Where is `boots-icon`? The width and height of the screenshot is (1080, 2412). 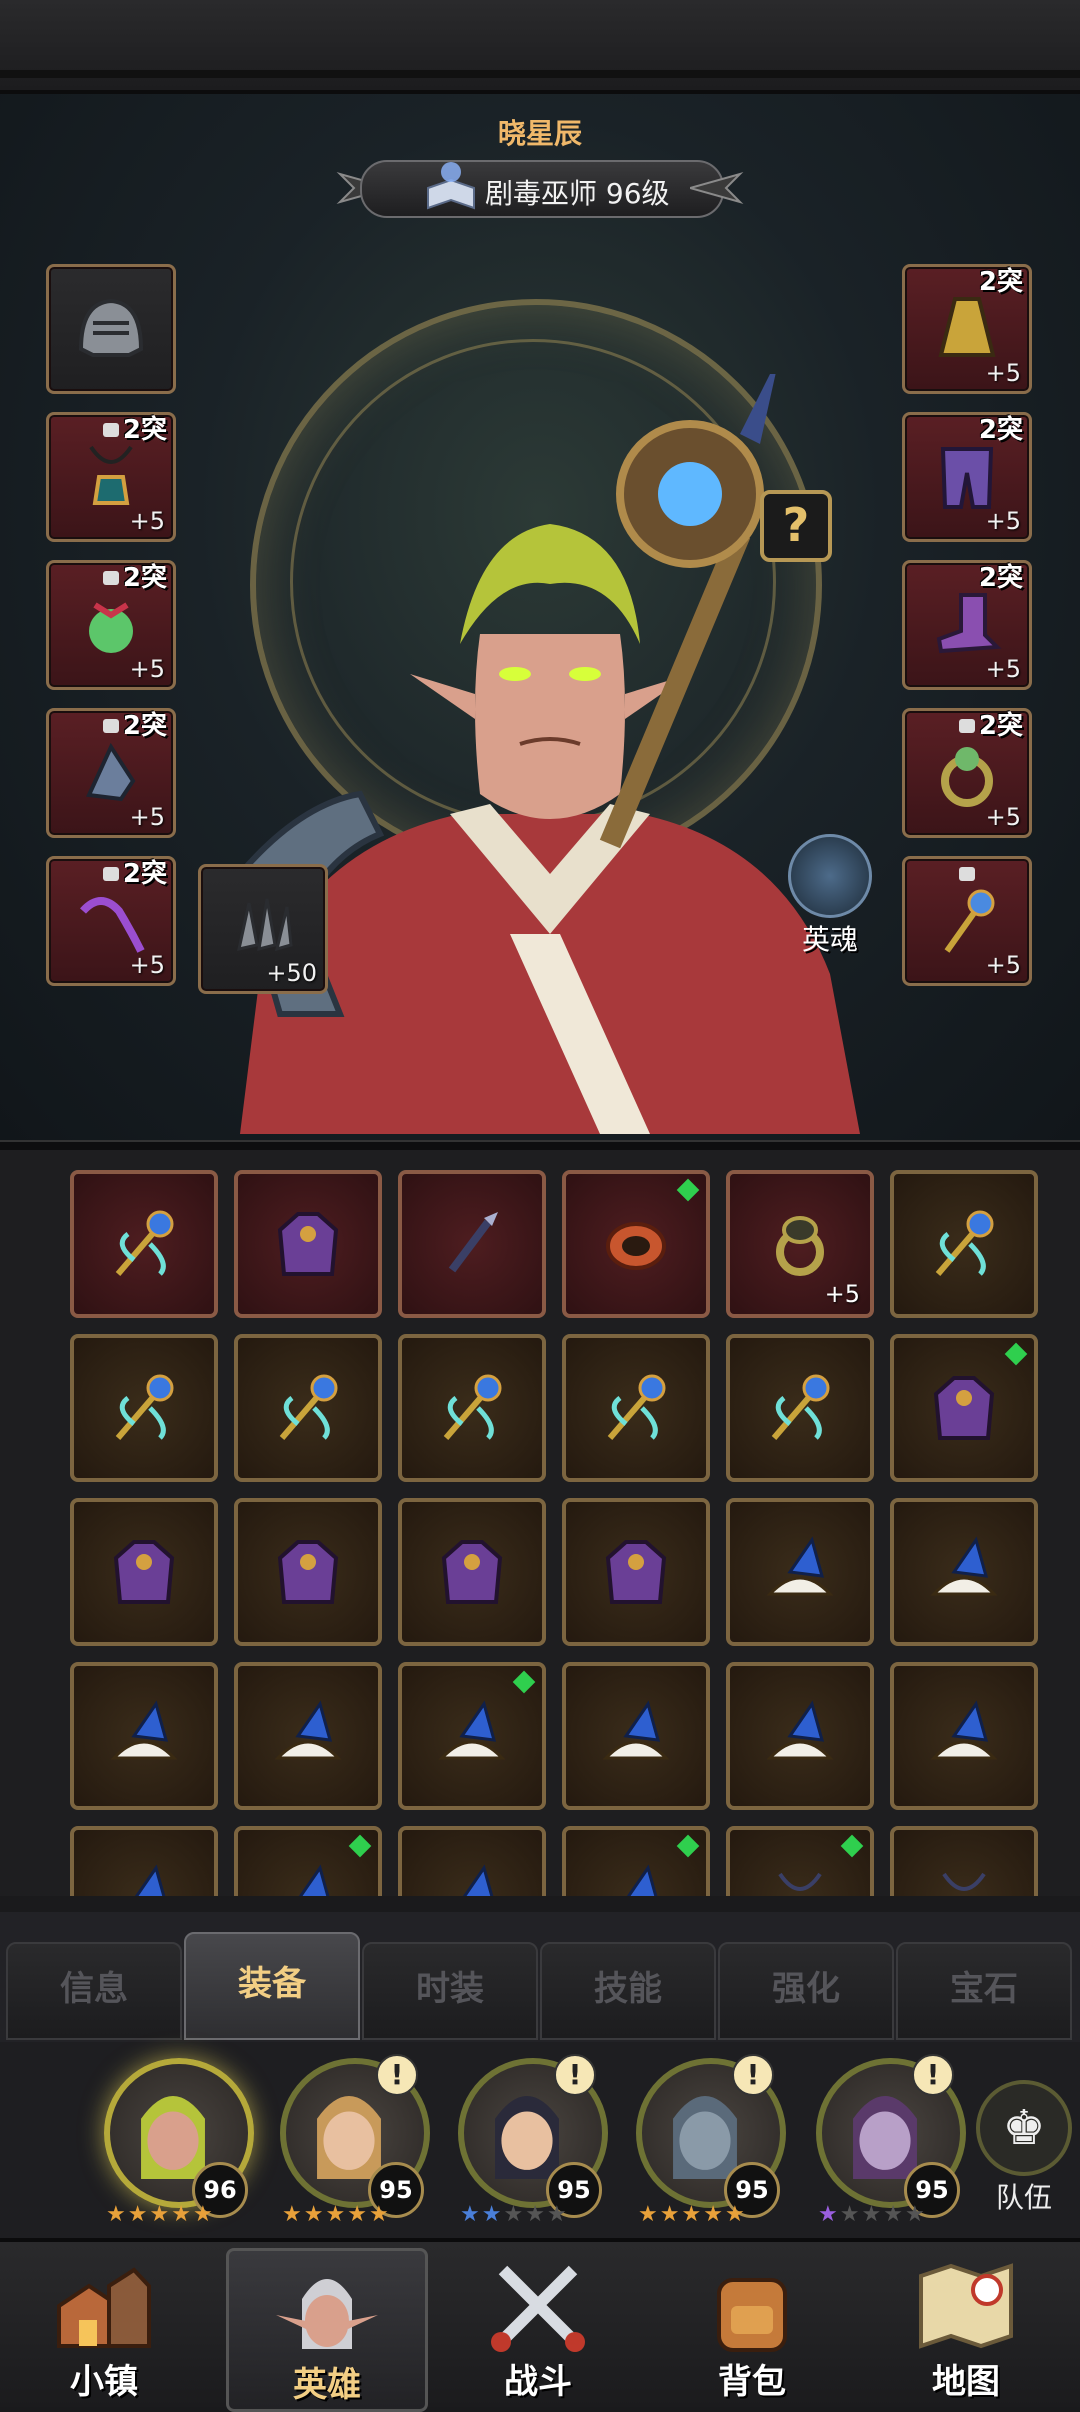
boots-icon is located at coordinates (969, 623).